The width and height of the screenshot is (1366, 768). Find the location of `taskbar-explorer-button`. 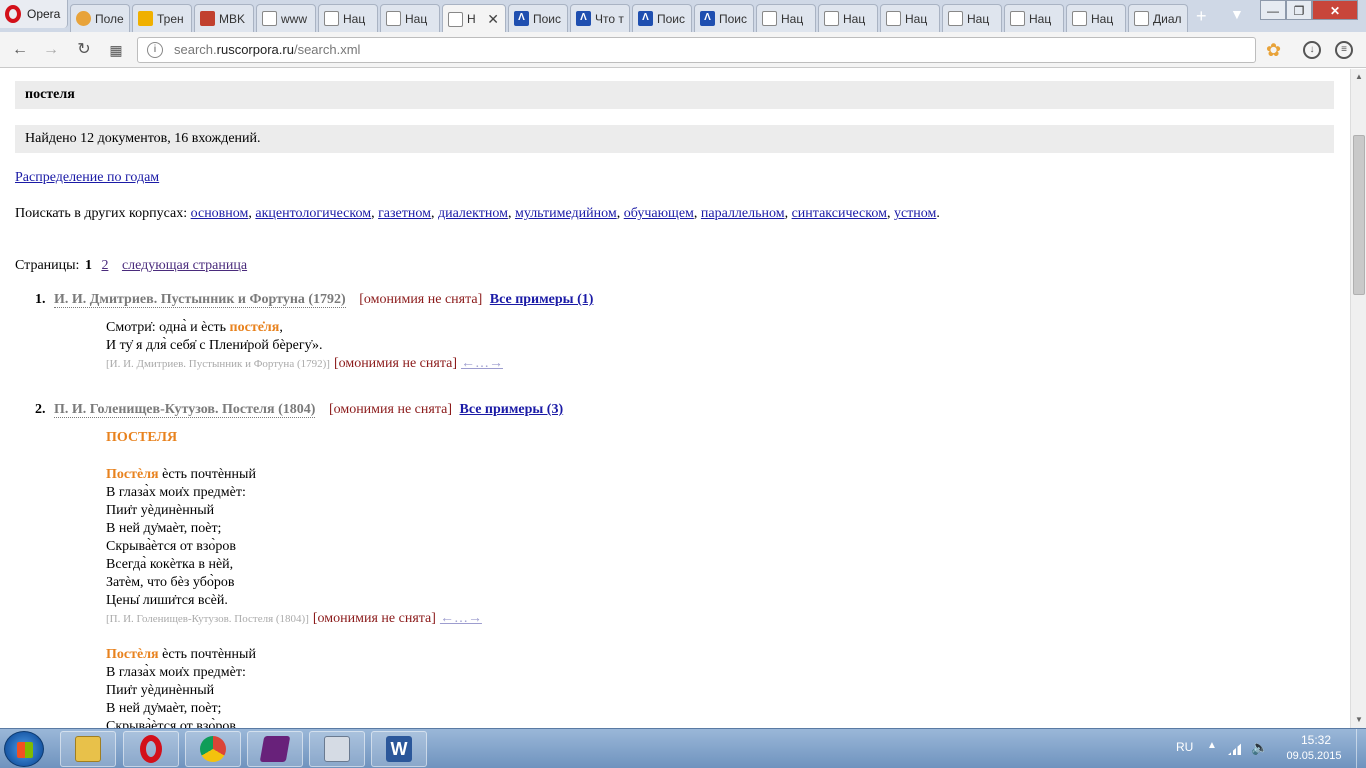

taskbar-explorer-button is located at coordinates (88, 749).